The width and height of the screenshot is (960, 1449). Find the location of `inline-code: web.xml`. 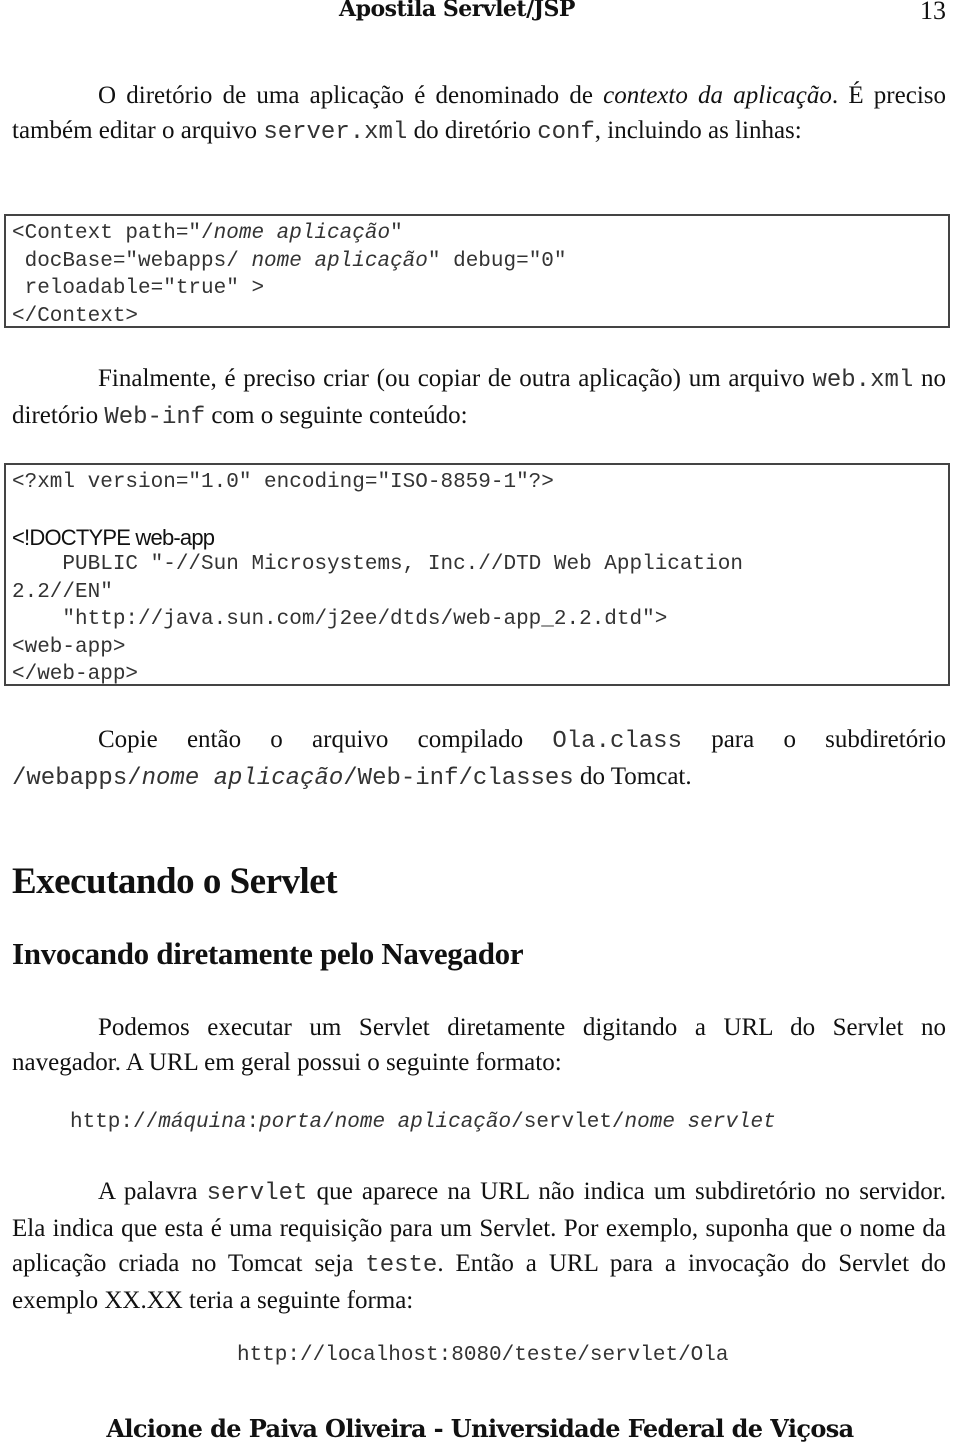

inline-code: web.xml is located at coordinates (863, 380).